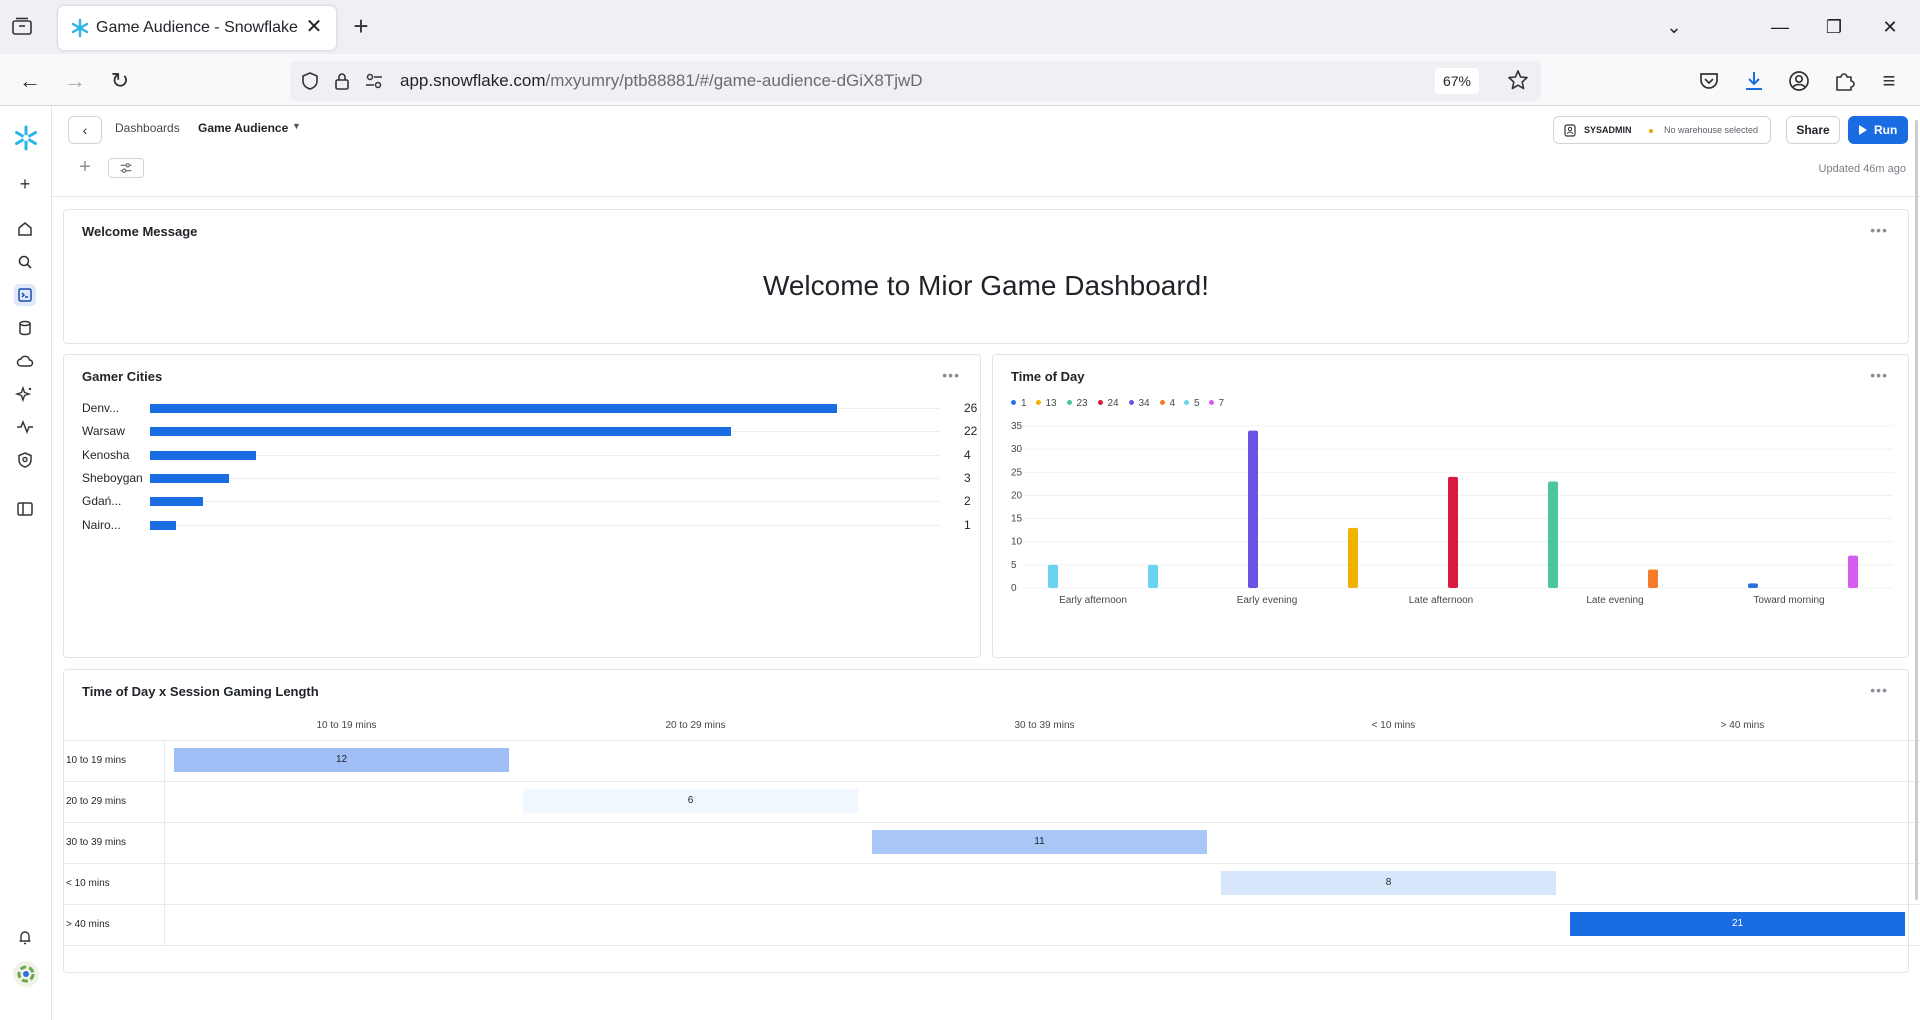 The height and width of the screenshot is (1020, 1920). Describe the element at coordinates (1441, 600) in the screenshot. I see `x-category-label: Late afternoon` at that location.